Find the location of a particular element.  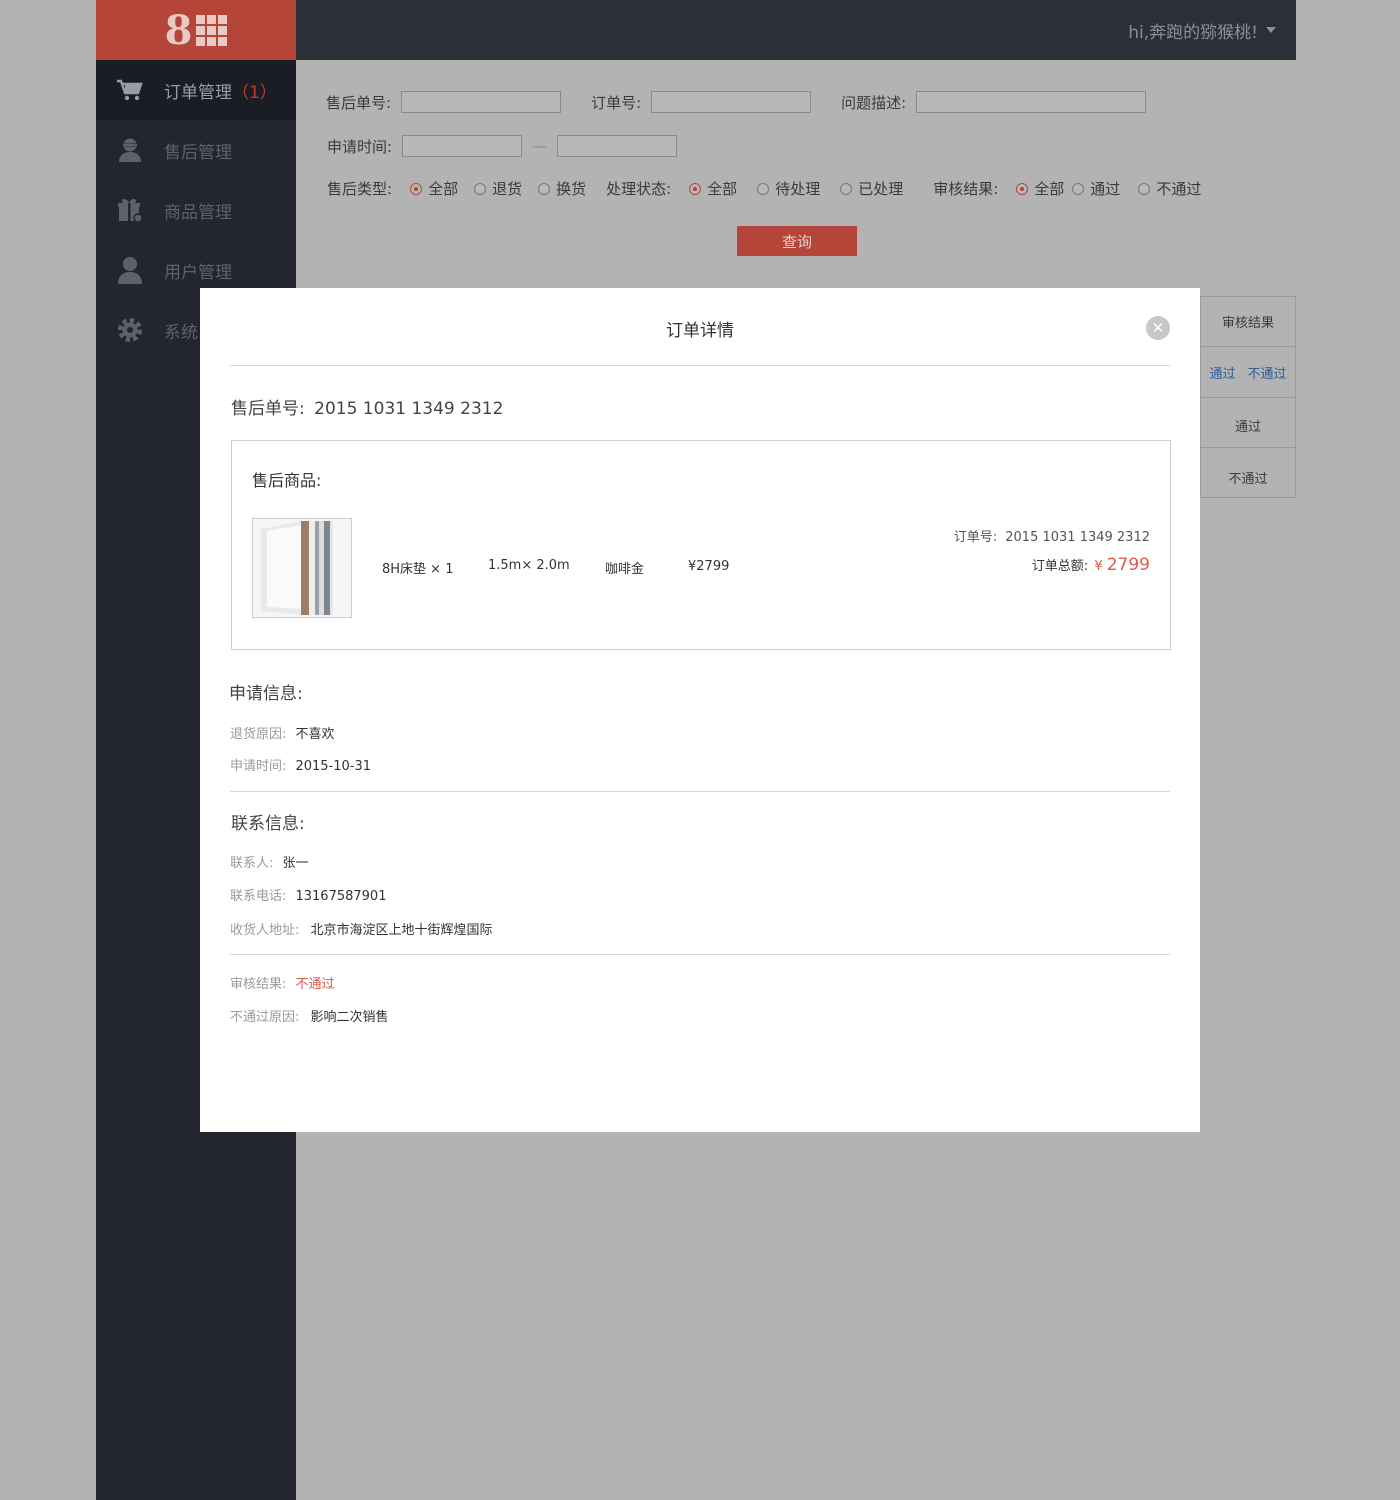

type-radio-return: 退货 is located at coordinates (498, 188).